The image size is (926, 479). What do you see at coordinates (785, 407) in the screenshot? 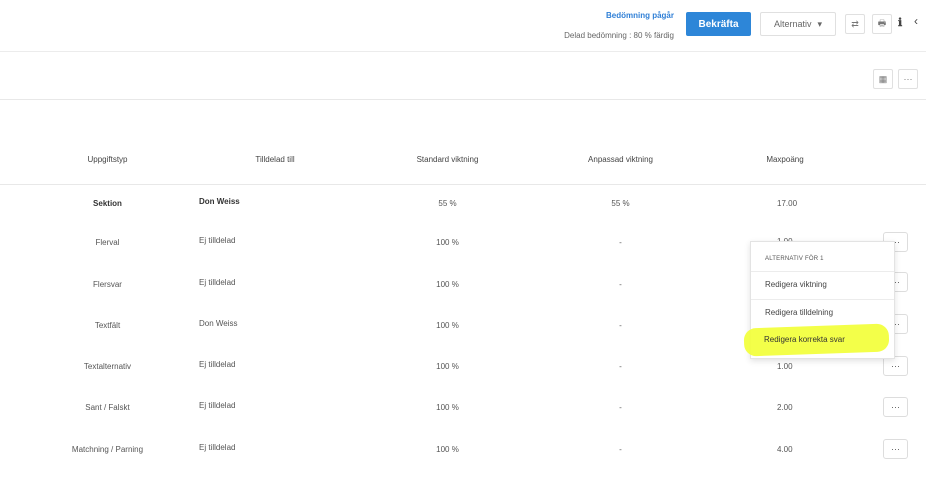
I see `row-max-points: 2.00` at bounding box center [785, 407].